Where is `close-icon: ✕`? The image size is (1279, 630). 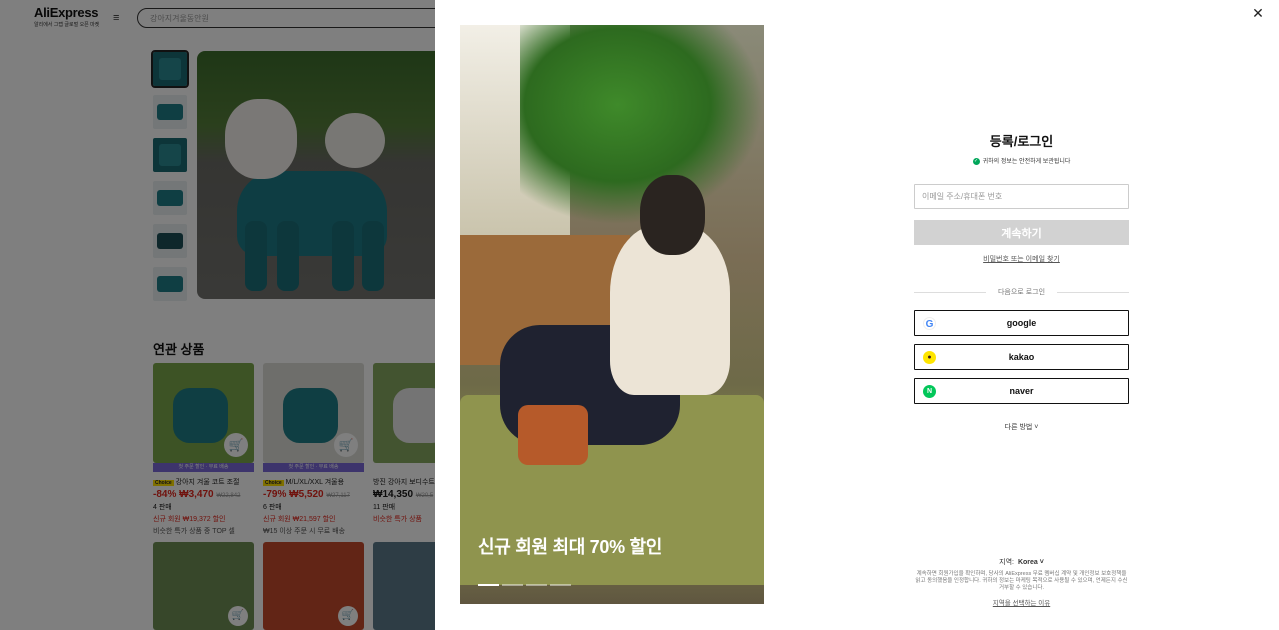
close-icon: ✕ is located at coordinates (1258, 13).